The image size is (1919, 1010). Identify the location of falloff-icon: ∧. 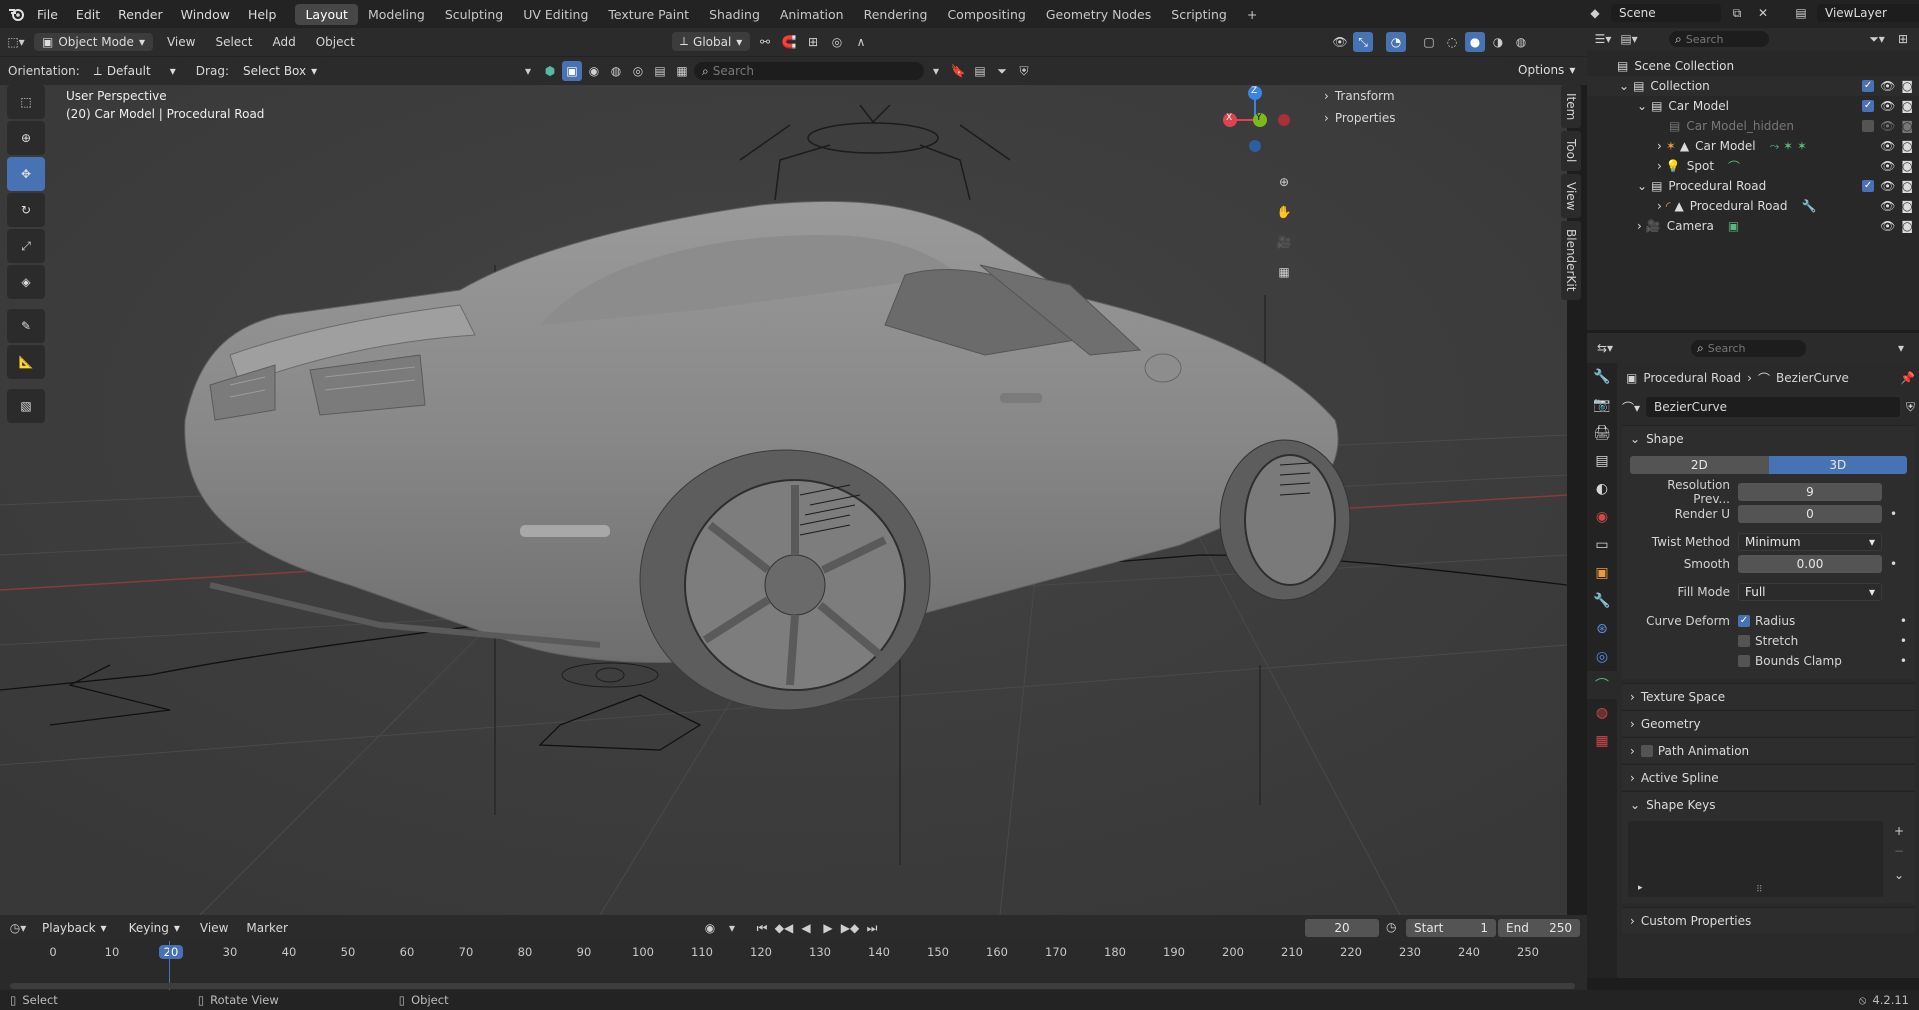
(861, 42).